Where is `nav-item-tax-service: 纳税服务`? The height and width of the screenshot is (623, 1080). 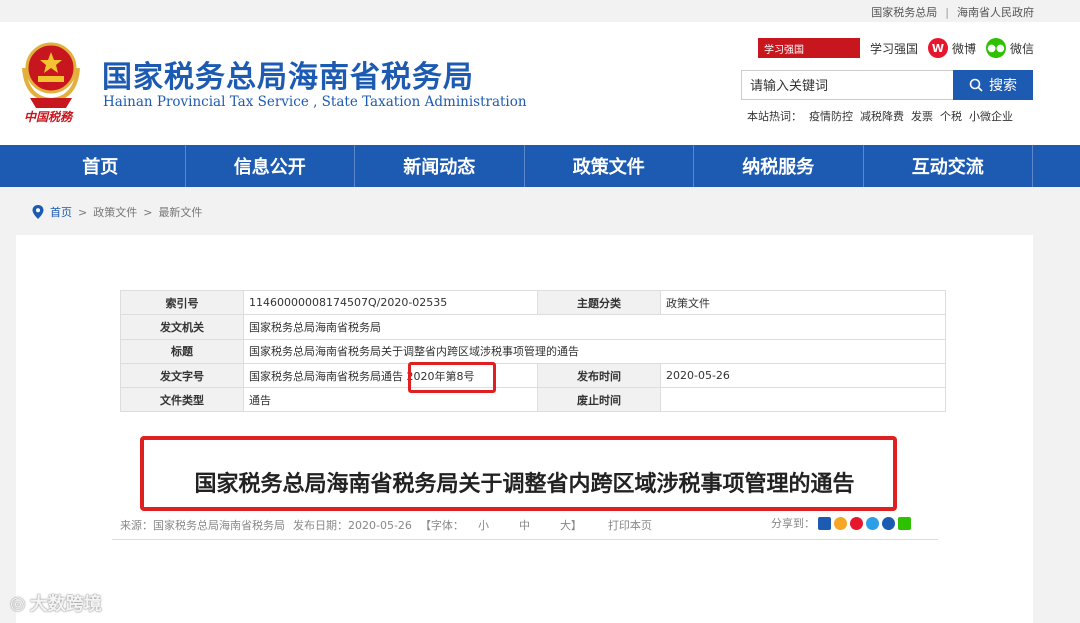
nav-item-tax-service: 纳税服务 is located at coordinates (779, 166).